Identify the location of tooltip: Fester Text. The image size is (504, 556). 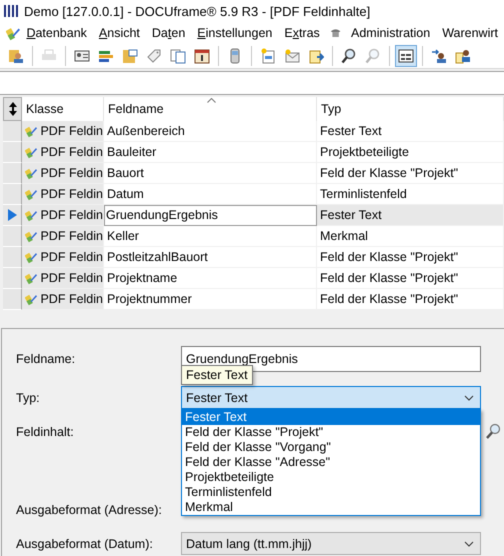
(217, 375).